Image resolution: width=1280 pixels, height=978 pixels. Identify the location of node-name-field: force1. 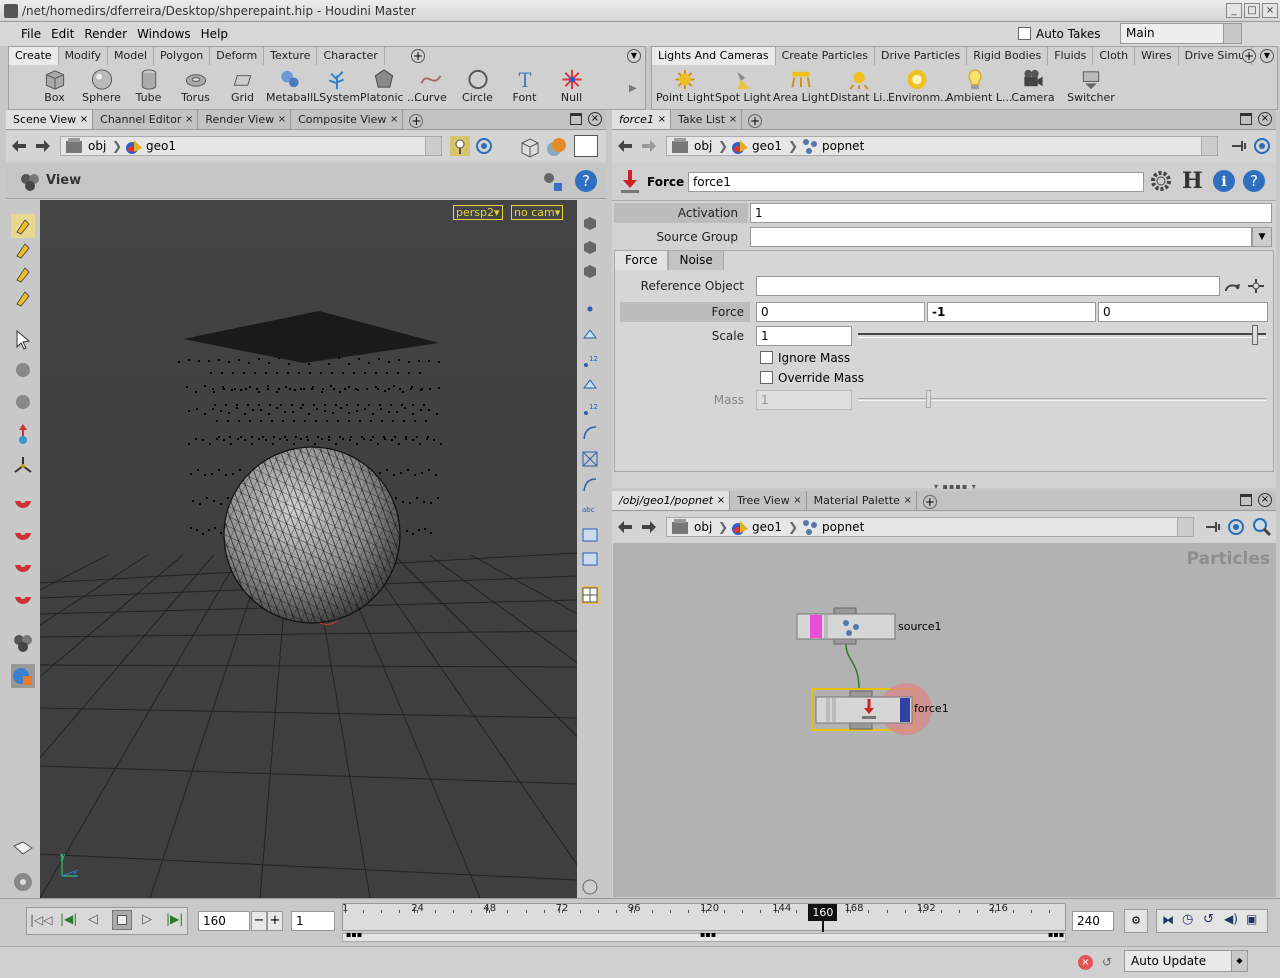
(916, 182).